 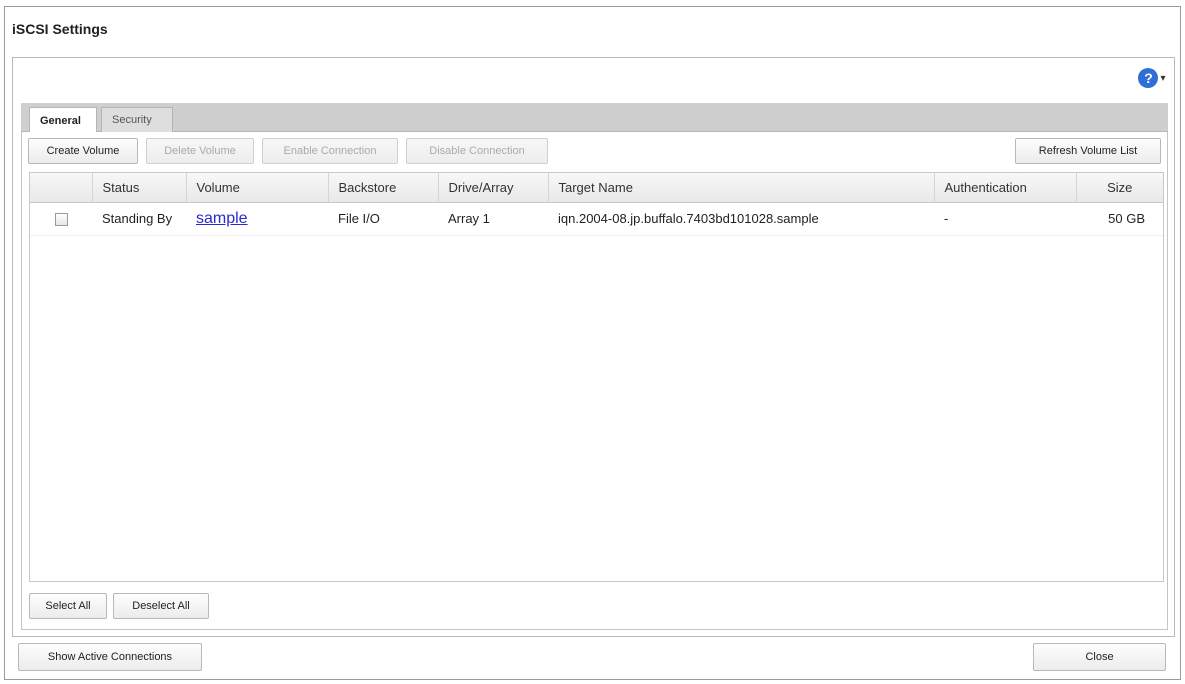 I want to click on dialog-footer: Show Active Connections Close, so click(x=593, y=659).